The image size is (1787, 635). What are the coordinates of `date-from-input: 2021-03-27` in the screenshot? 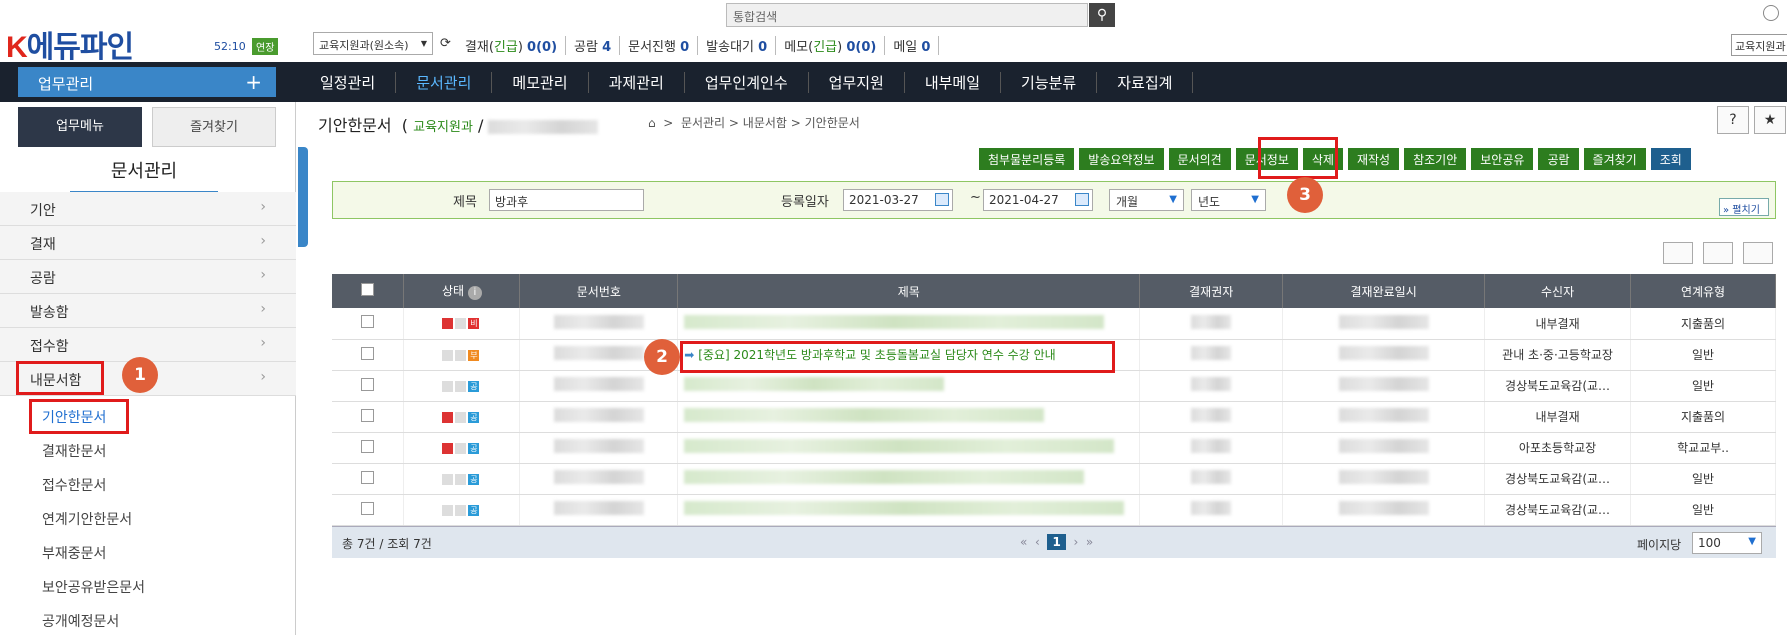 It's located at (898, 200).